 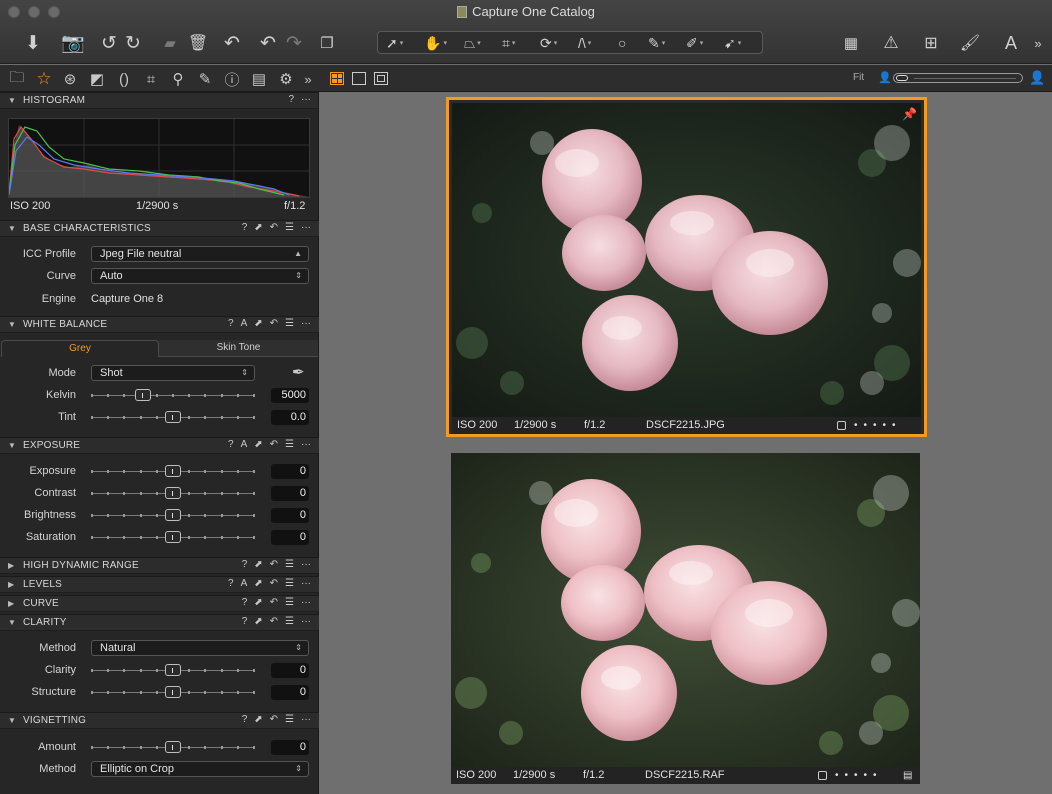 I want to click on pin-icon: 📌, so click(x=909, y=114).